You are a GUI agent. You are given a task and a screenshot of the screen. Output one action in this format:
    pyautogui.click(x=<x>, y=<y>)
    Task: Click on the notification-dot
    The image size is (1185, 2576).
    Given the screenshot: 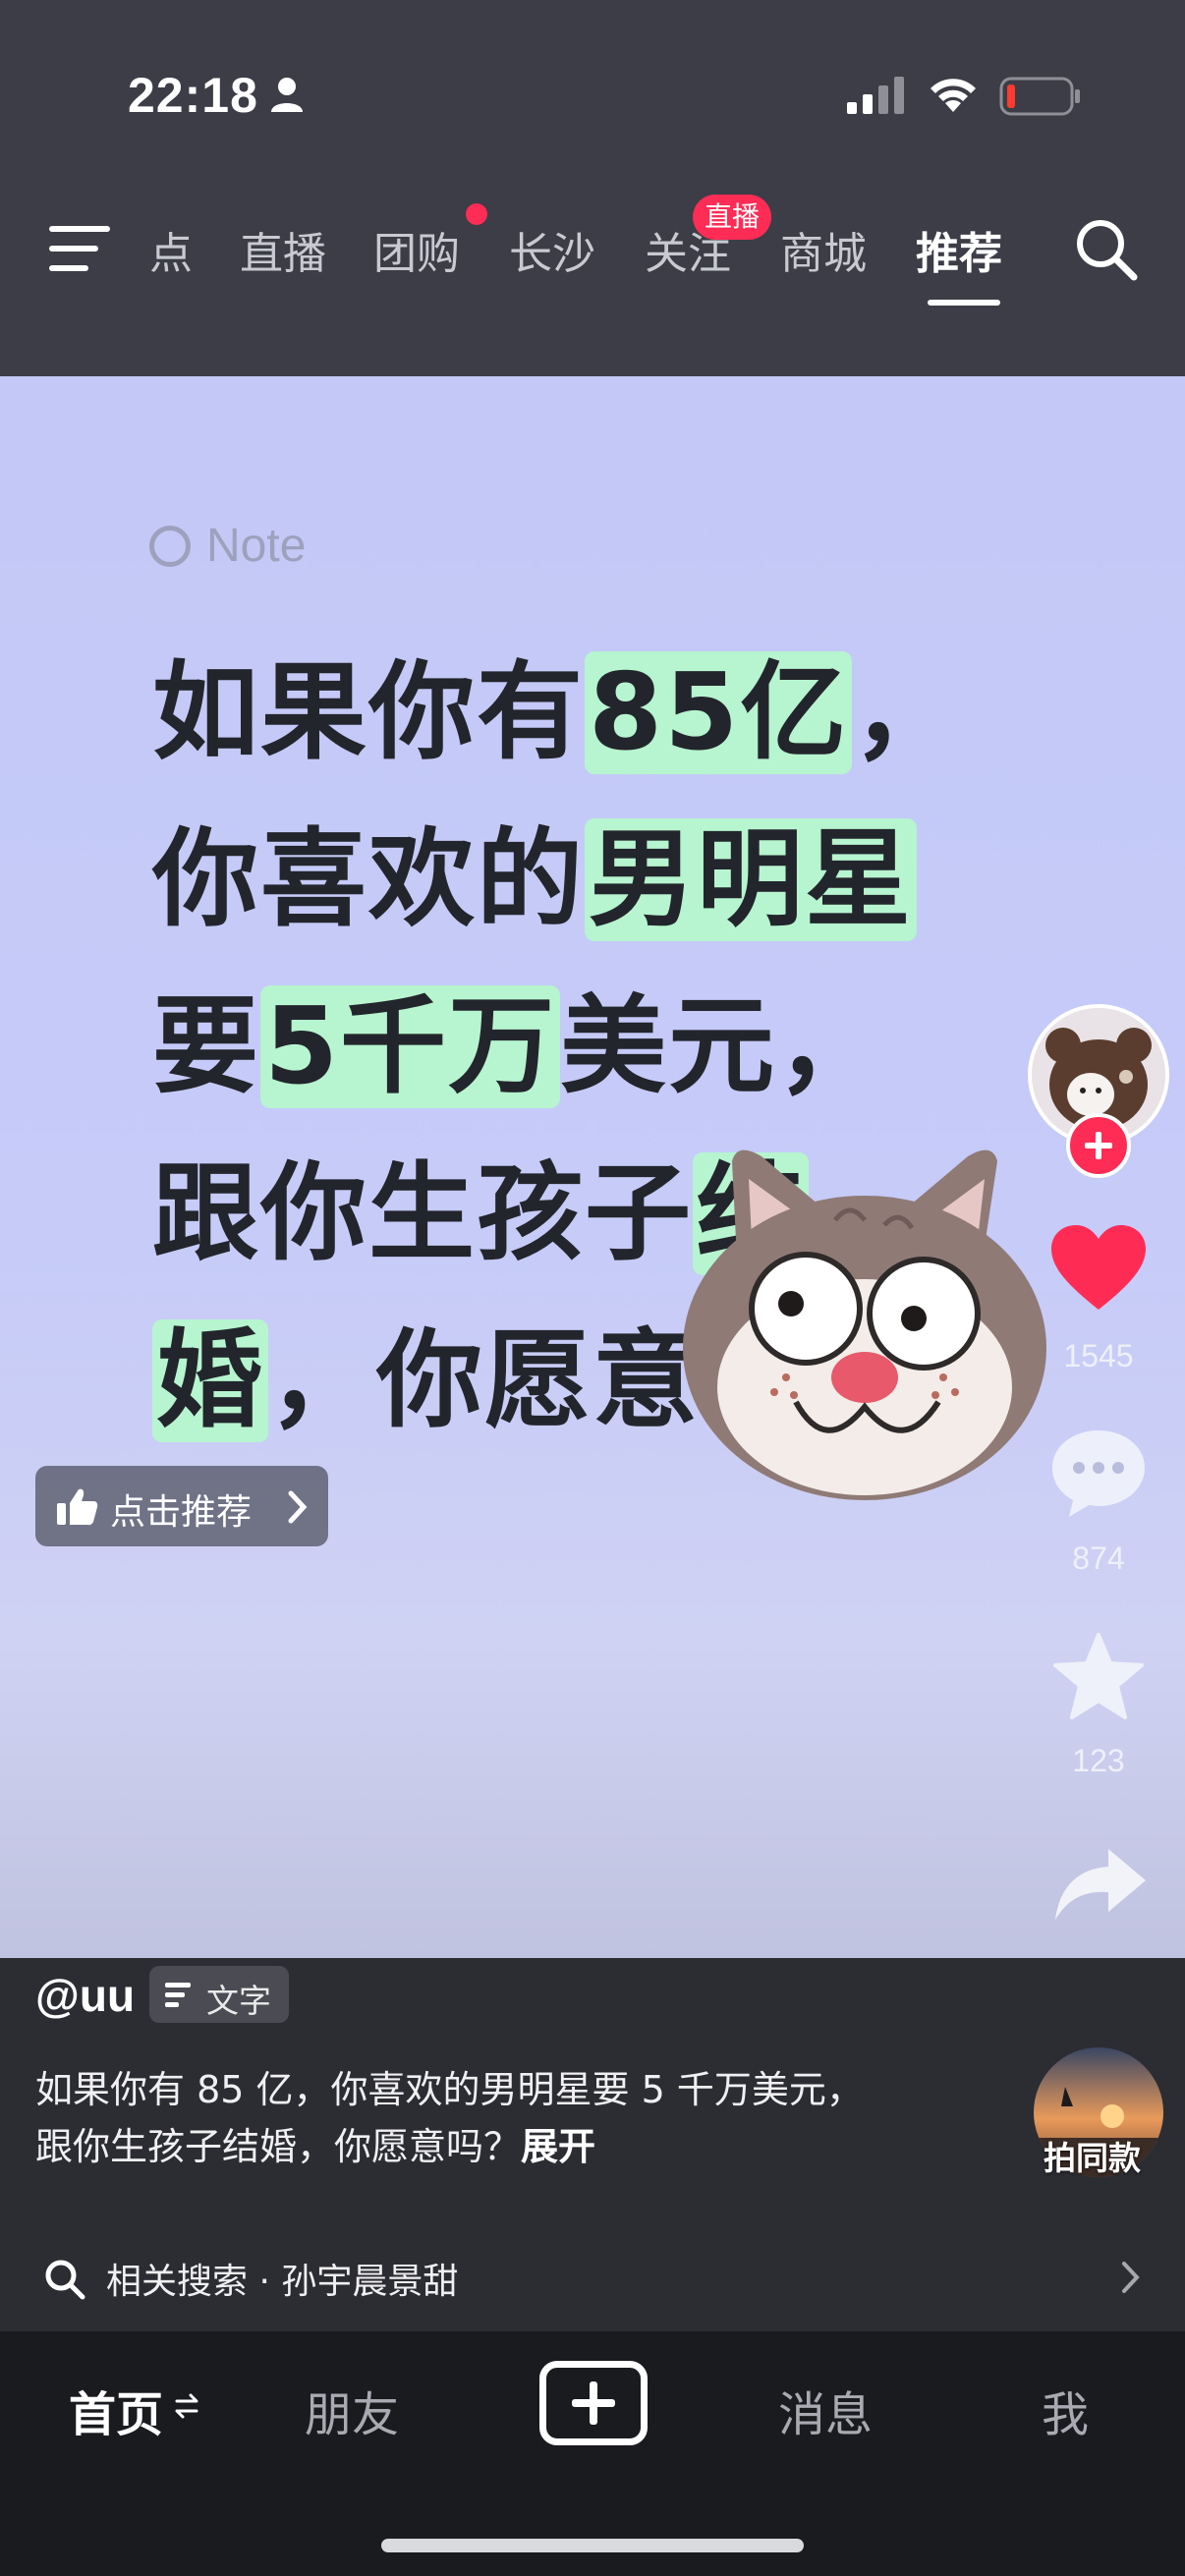 What is the action you would take?
    pyautogui.click(x=477, y=214)
    